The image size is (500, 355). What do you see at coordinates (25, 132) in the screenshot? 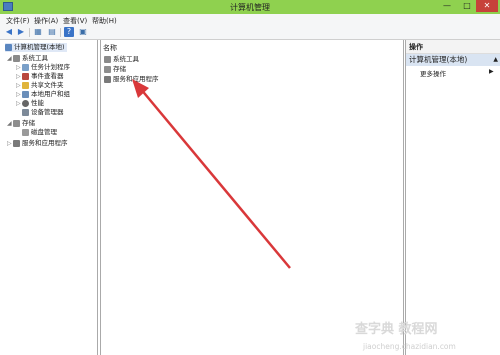
I see `disk-icon` at bounding box center [25, 132].